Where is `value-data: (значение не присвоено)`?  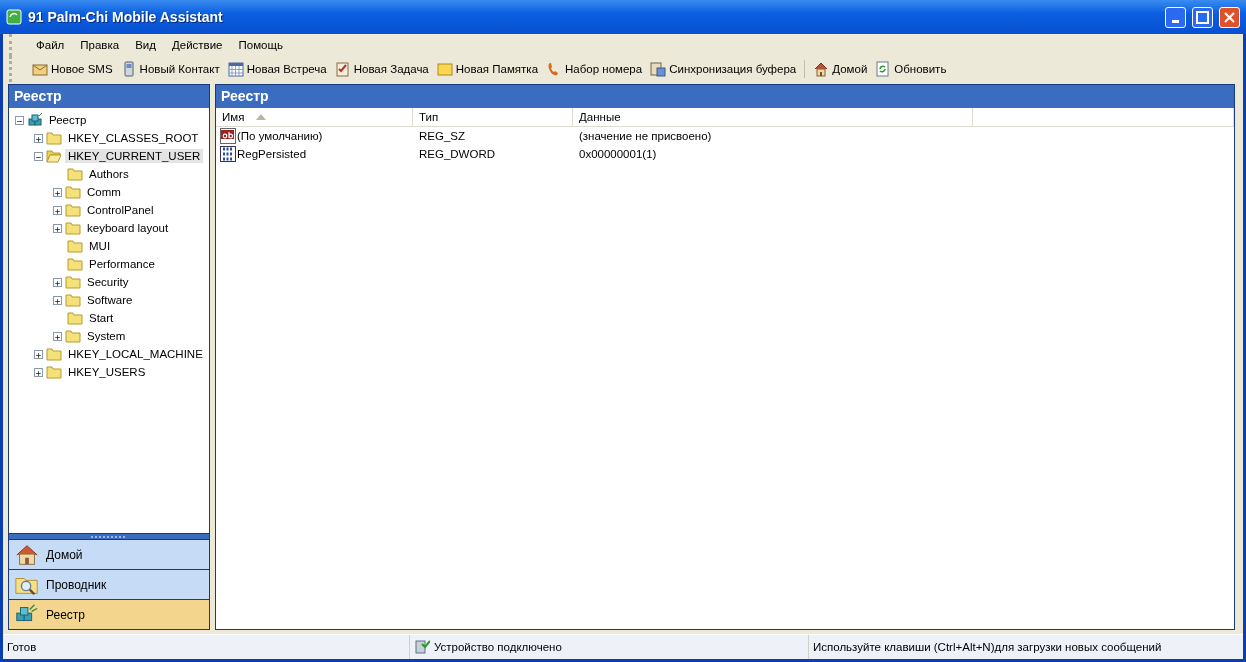 value-data: (значение не присвоено) is located at coordinates (645, 136).